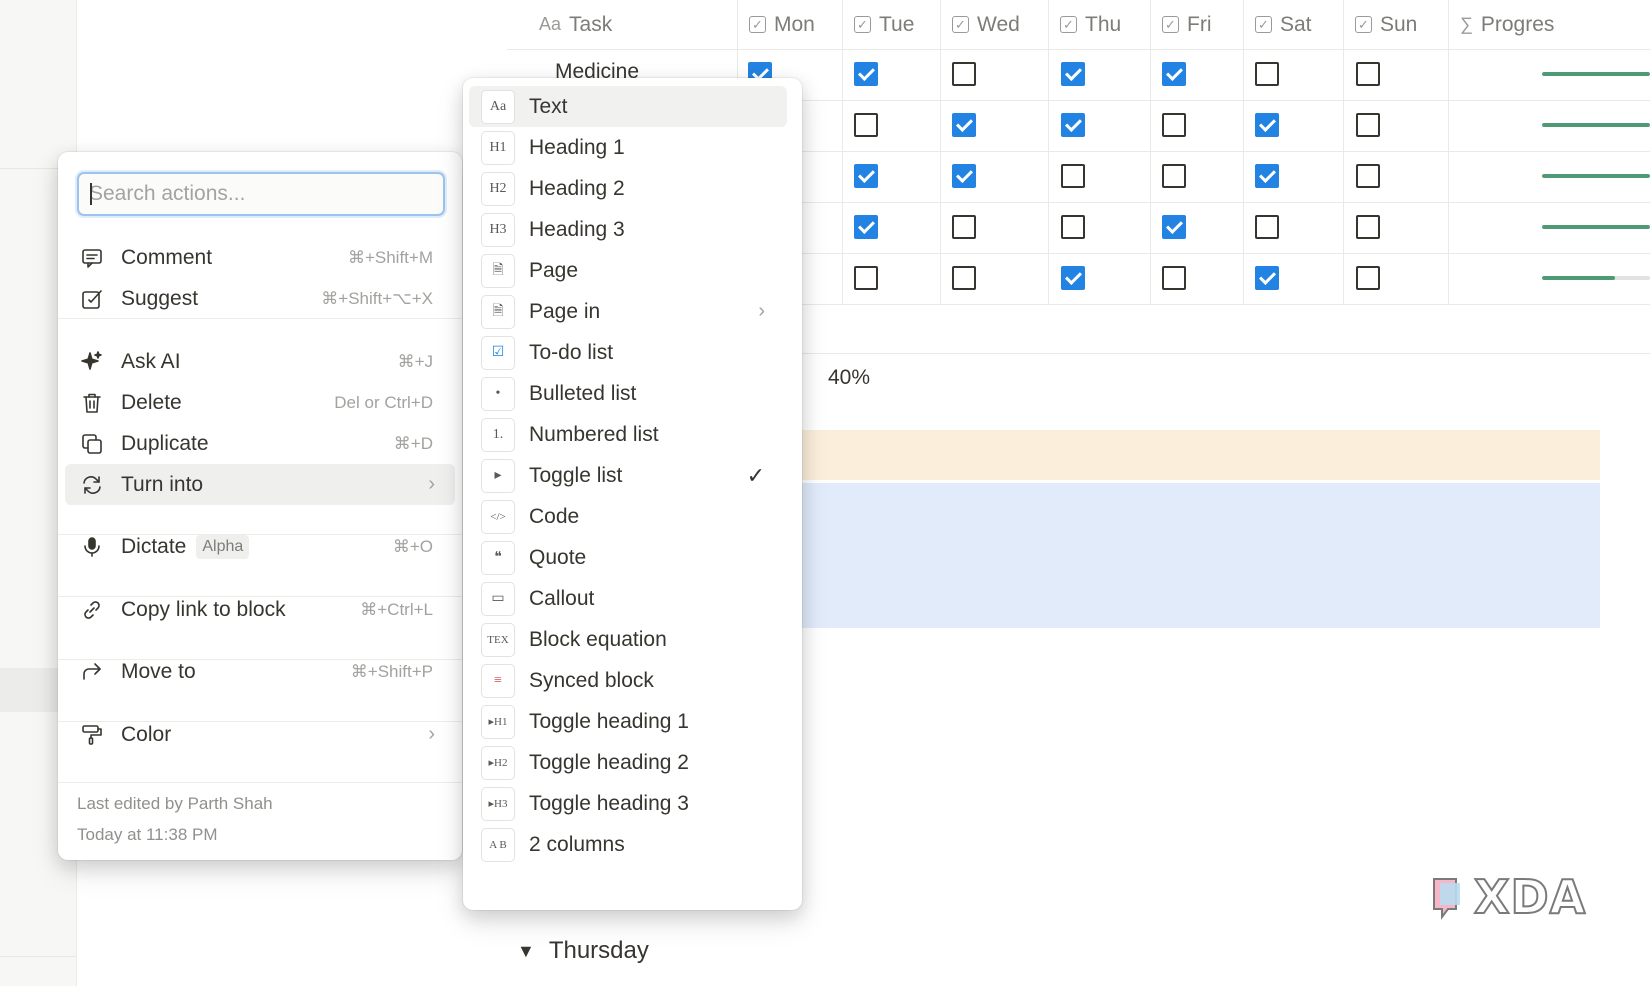 The width and height of the screenshot is (1650, 986). What do you see at coordinates (609, 721) in the screenshot?
I see `turn-into-label: Toggle heading 1` at bounding box center [609, 721].